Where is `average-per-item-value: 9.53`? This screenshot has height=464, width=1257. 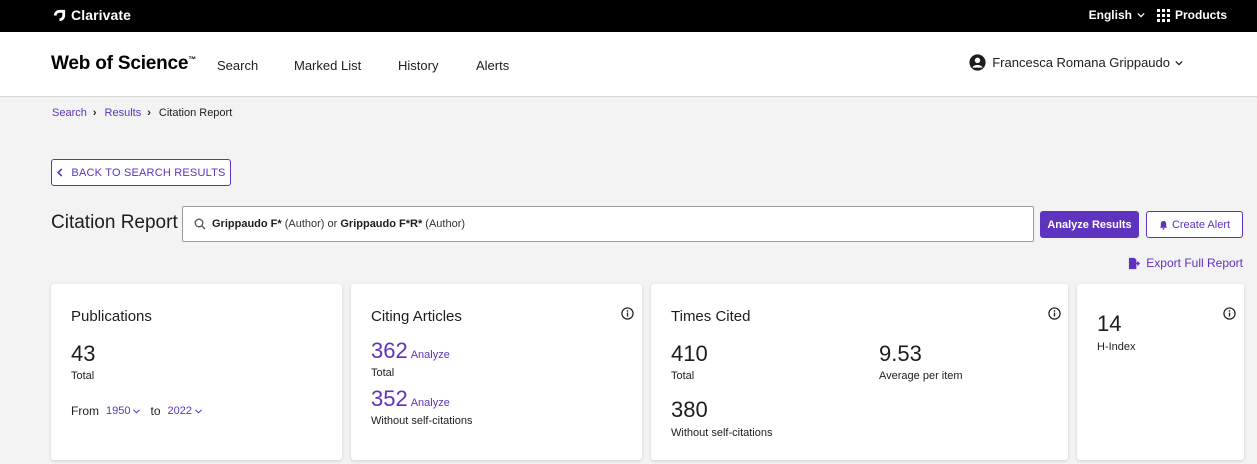 average-per-item-value: 9.53 is located at coordinates (900, 353).